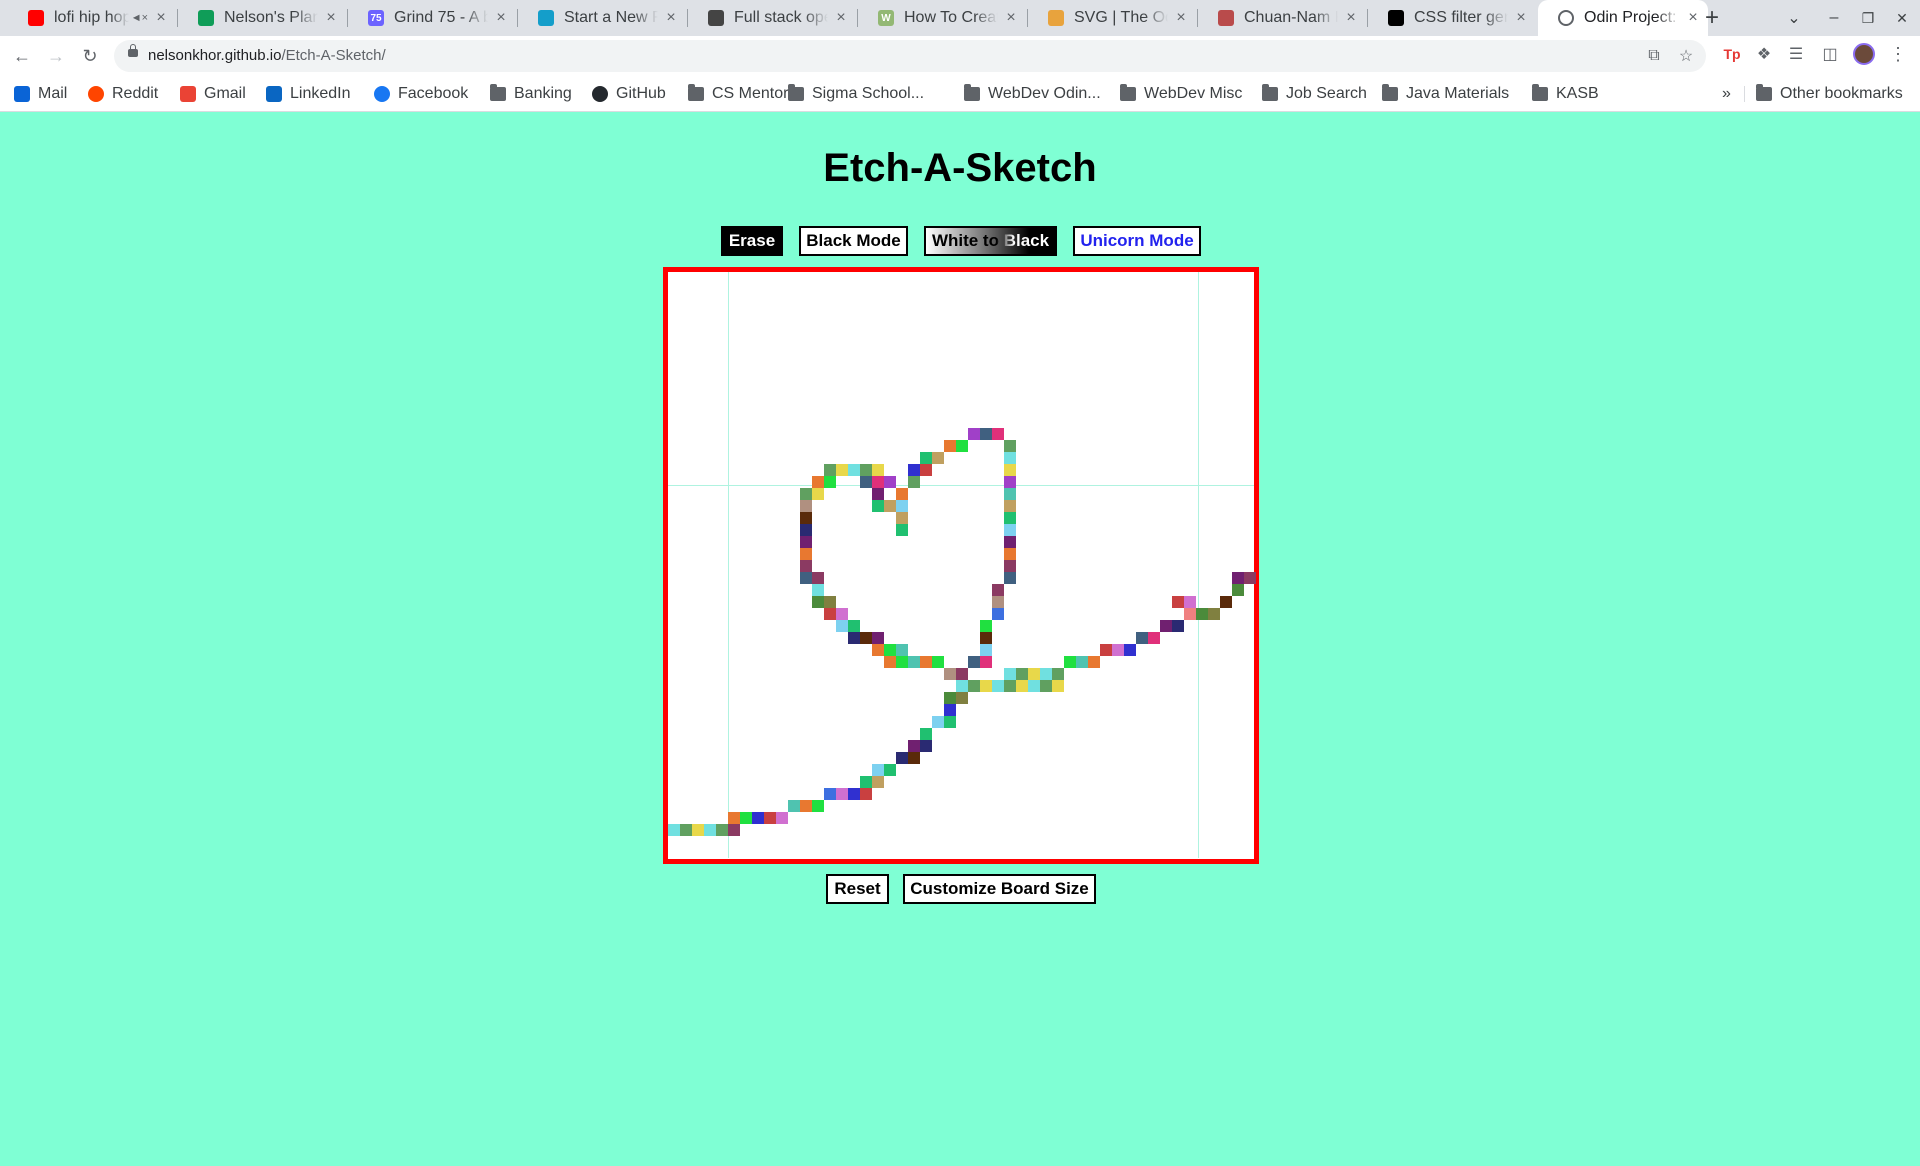  What do you see at coordinates (40, 94) in the screenshot?
I see `bookmark-mail: Mail` at bounding box center [40, 94].